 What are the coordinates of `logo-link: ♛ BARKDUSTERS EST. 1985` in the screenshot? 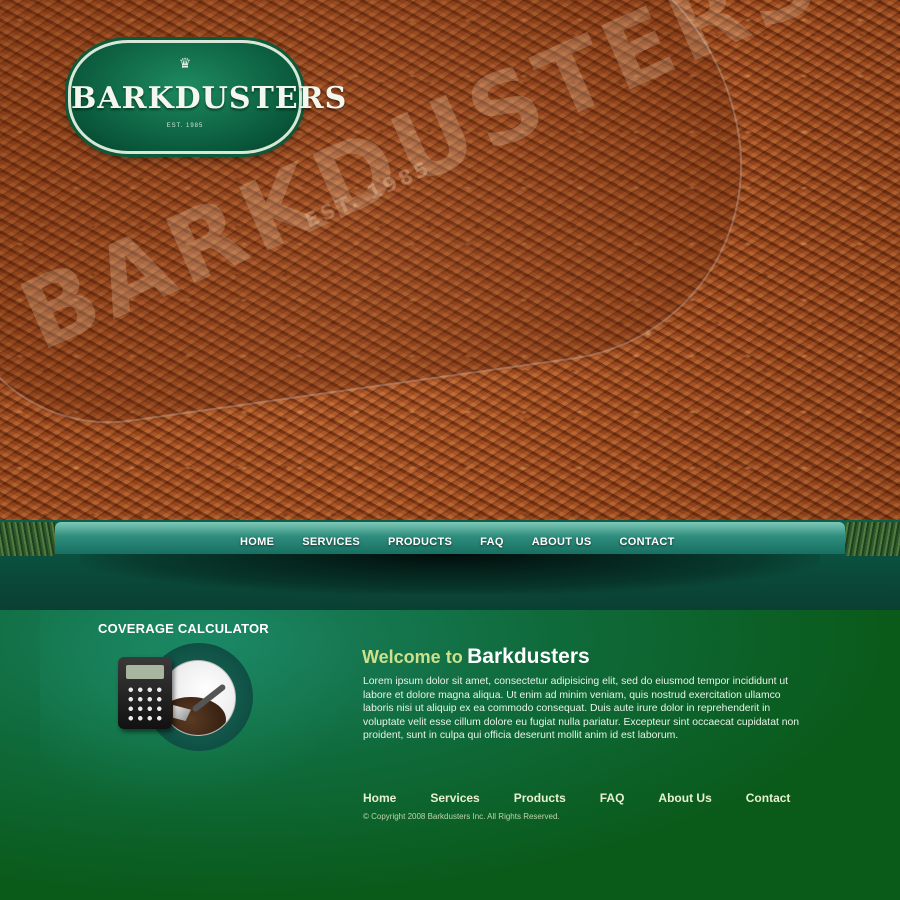 It's located at (208, 97).